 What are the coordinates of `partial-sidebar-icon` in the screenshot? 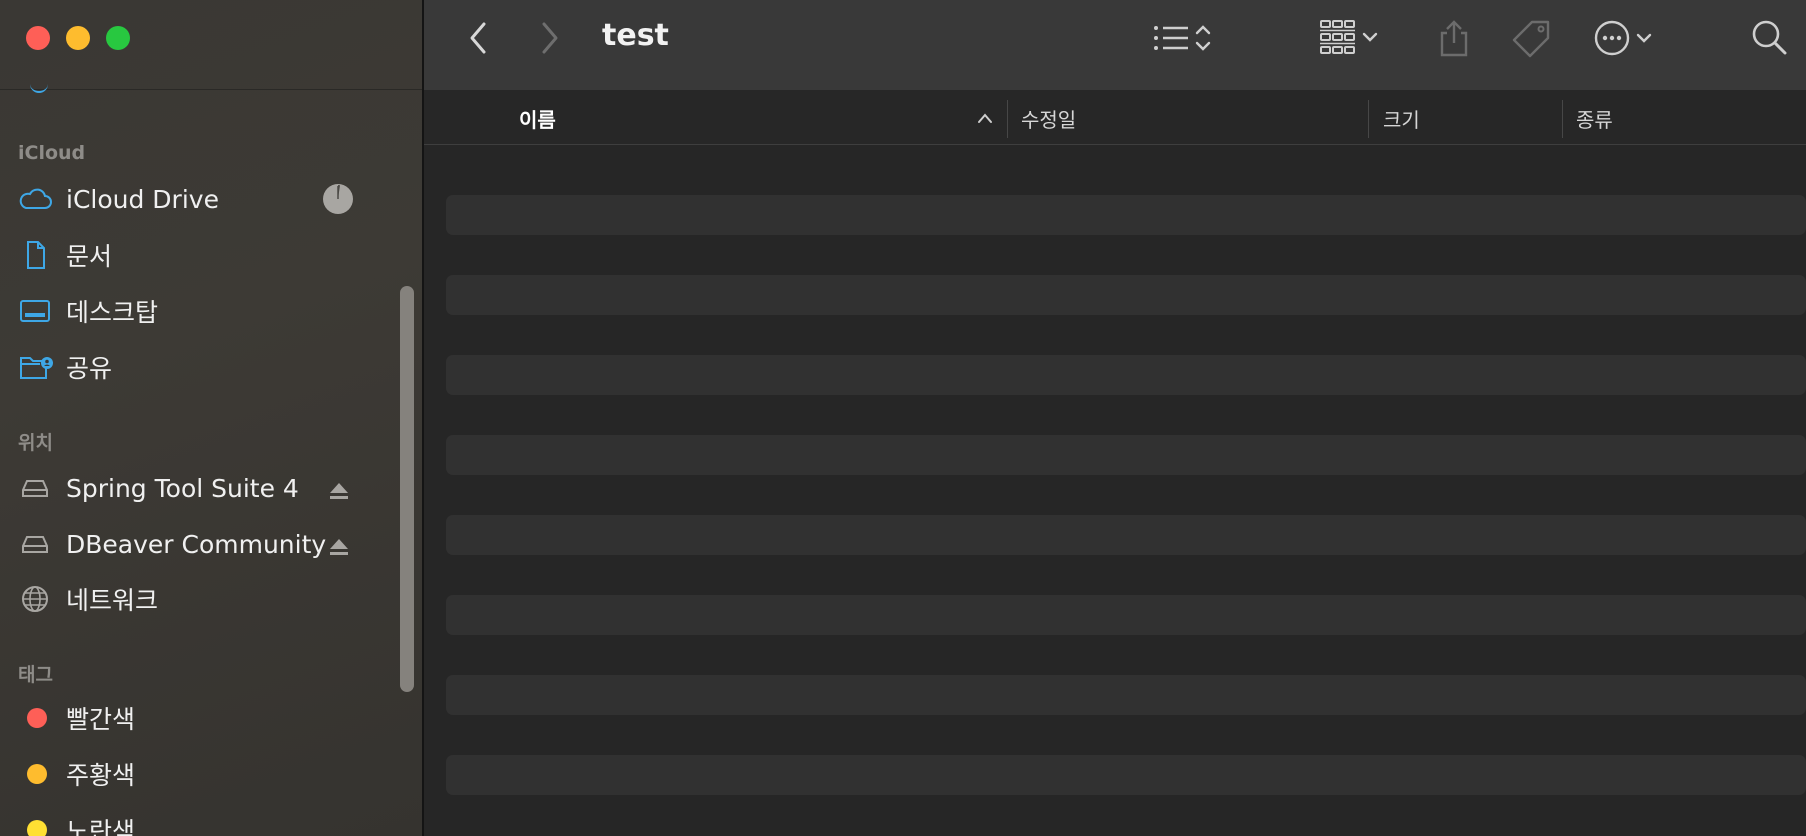 It's located at (39, 88).